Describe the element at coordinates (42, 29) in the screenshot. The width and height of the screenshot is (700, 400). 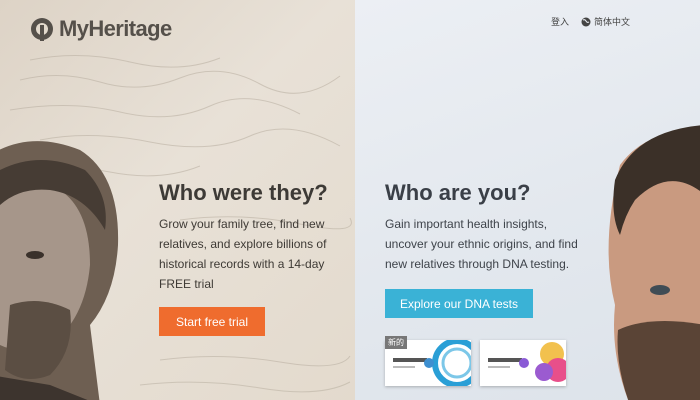
I see `myheritage-logo-icon` at that location.